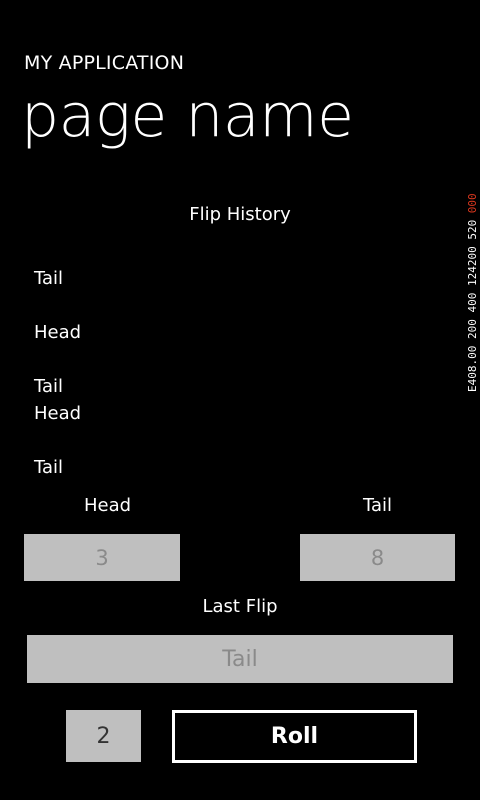 Image resolution: width=480 pixels, height=800 pixels. I want to click on frame-rate-counter-values: E408.00 200 400 124200 520, so click(472, 302).